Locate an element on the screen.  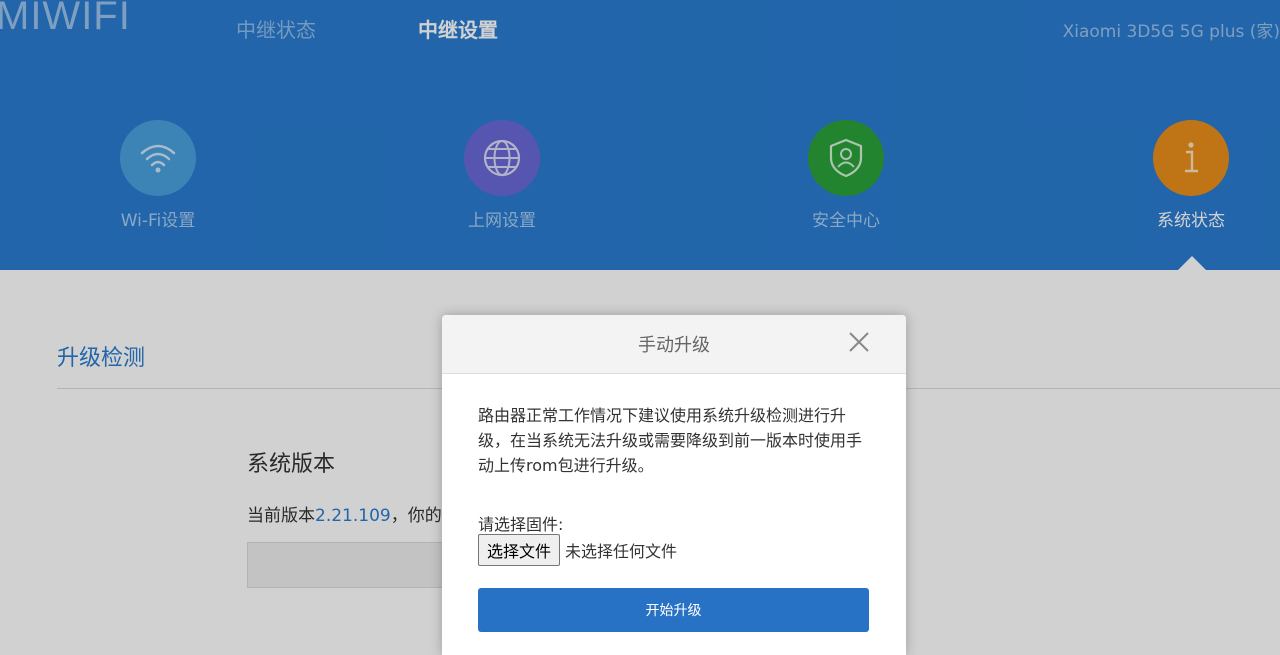
dialog-header: 手动升级 is located at coordinates (674, 344).